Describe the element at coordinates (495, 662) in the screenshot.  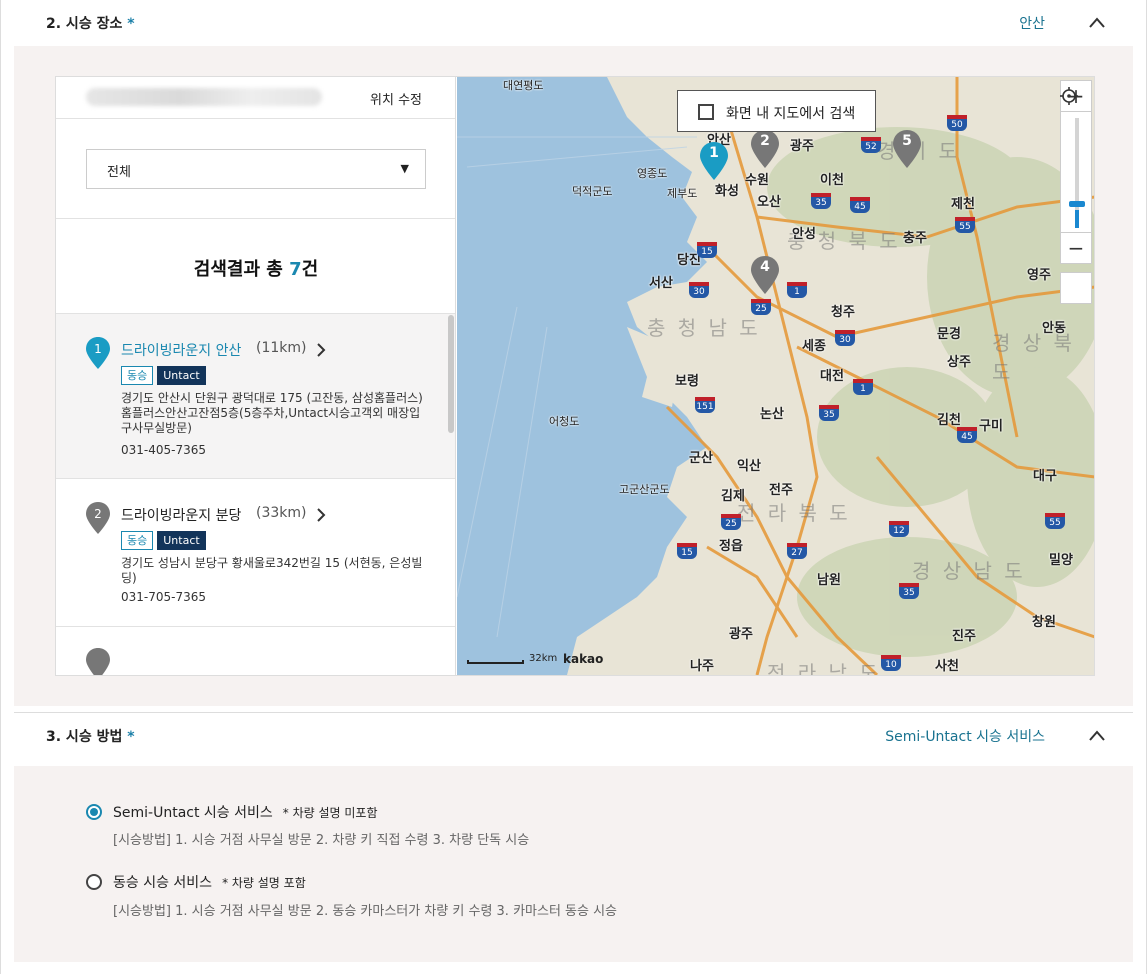
I see `map-scale-bar` at that location.